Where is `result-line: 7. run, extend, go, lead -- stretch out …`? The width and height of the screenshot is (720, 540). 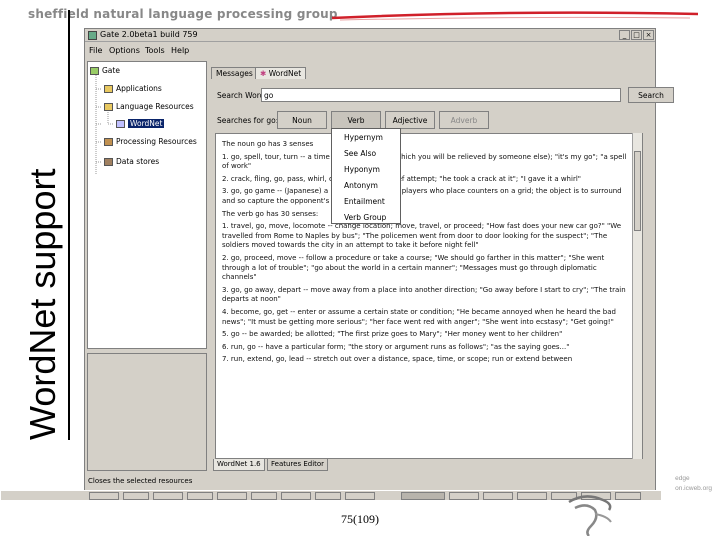
result-line: 7. run, extend, go, lead -- stretch out … is located at coordinates (397, 359).